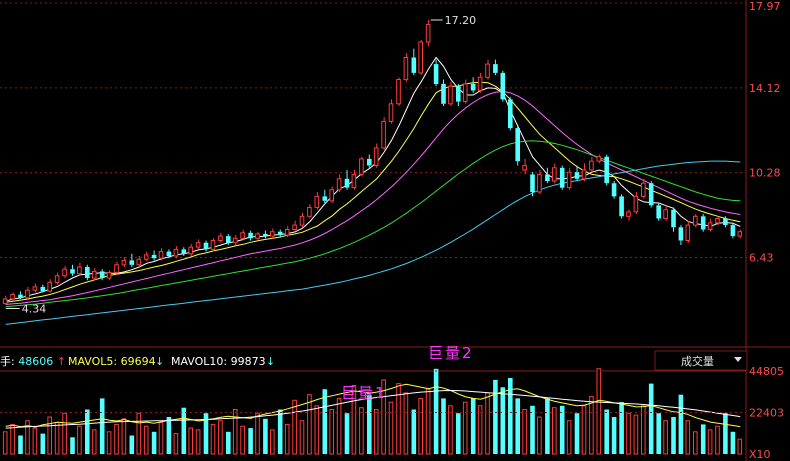  What do you see at coordinates (7, 361) in the screenshot?
I see `volume-legend-prefix: 手:` at bounding box center [7, 361].